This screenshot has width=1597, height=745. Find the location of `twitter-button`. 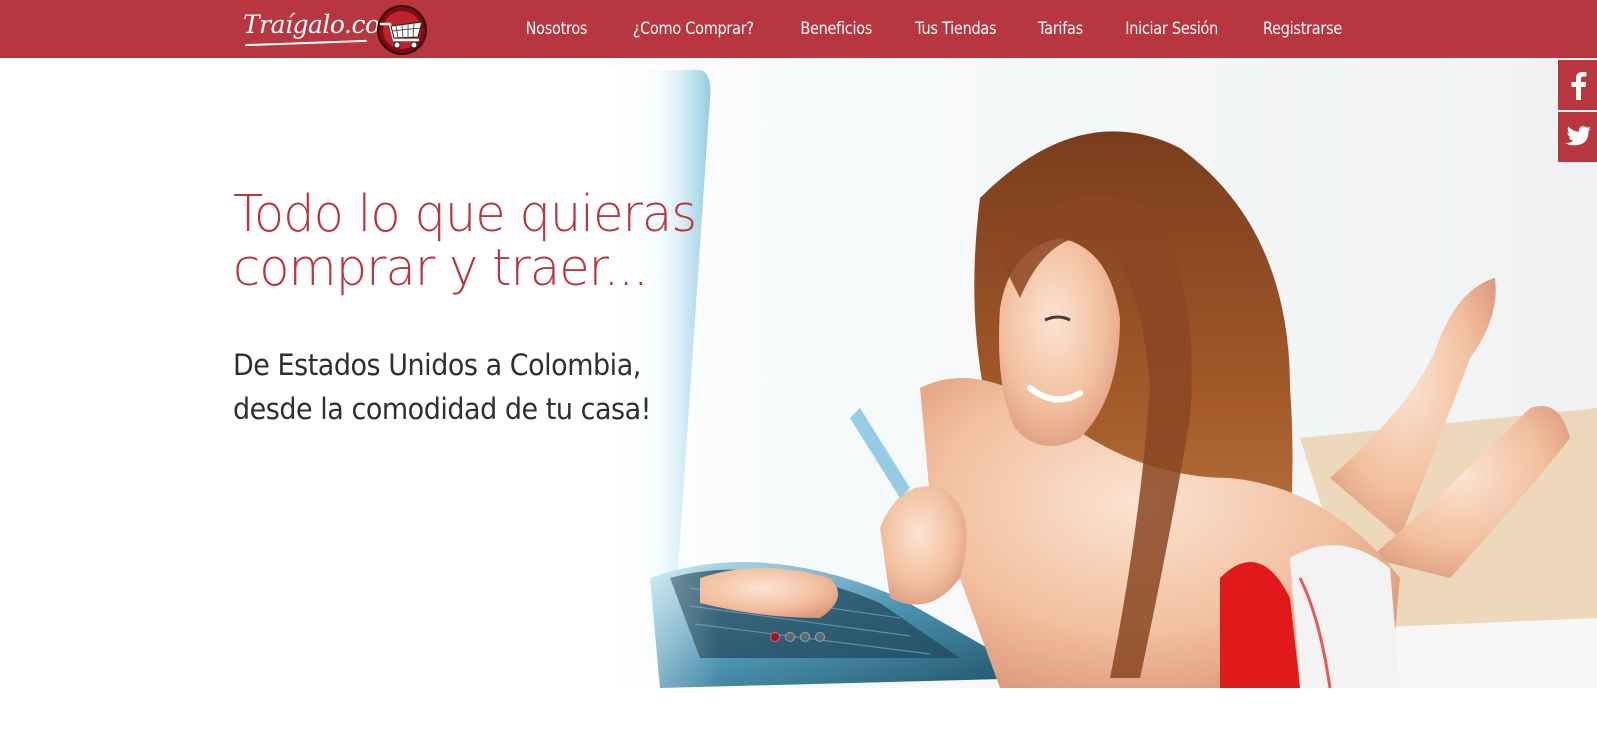

twitter-button is located at coordinates (1577, 137).